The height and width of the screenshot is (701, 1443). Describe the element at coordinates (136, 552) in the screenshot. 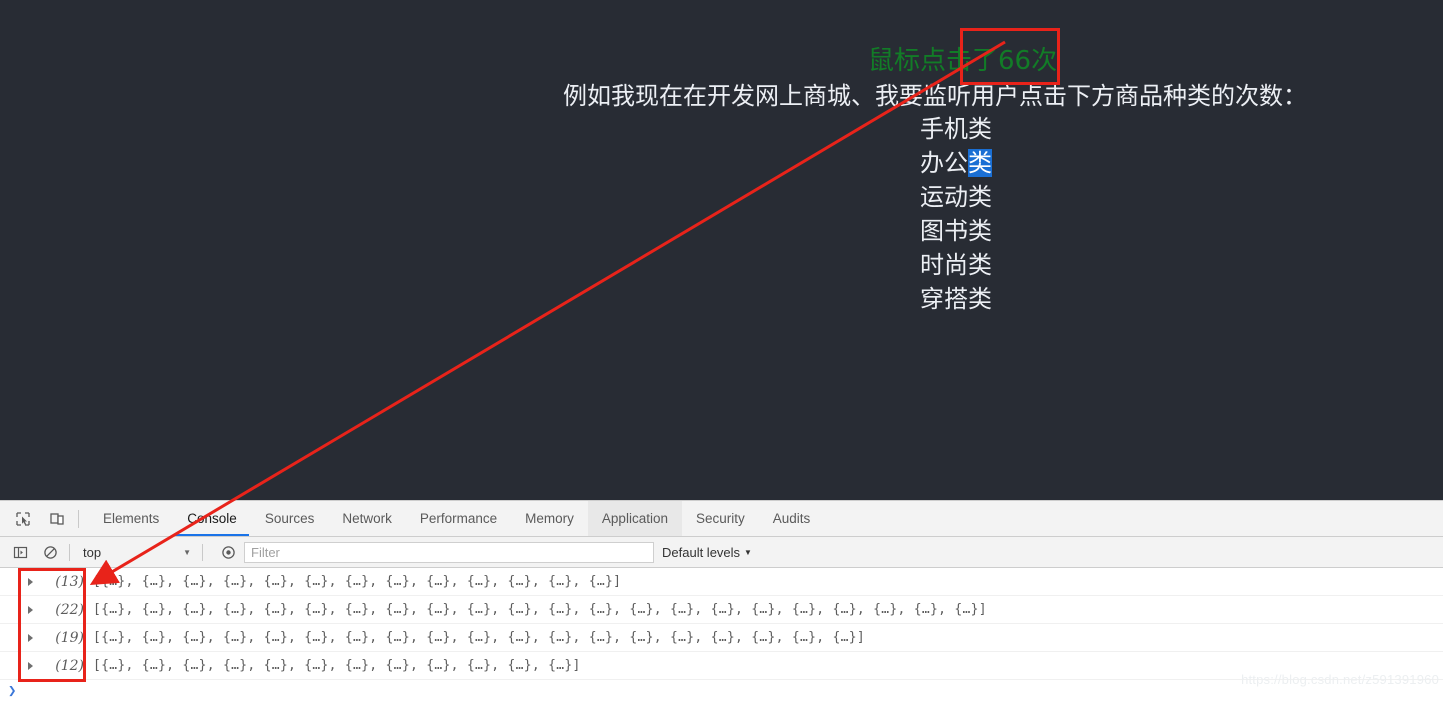

I see `execution-context-select: top ▼` at that location.